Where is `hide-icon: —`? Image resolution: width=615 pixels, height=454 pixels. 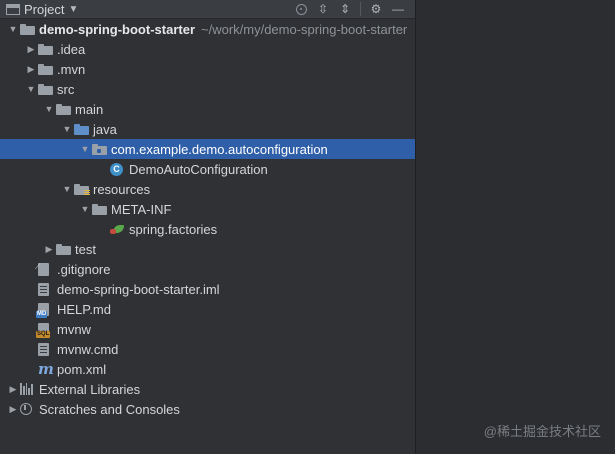
hide-icon: — is located at coordinates (398, 9).